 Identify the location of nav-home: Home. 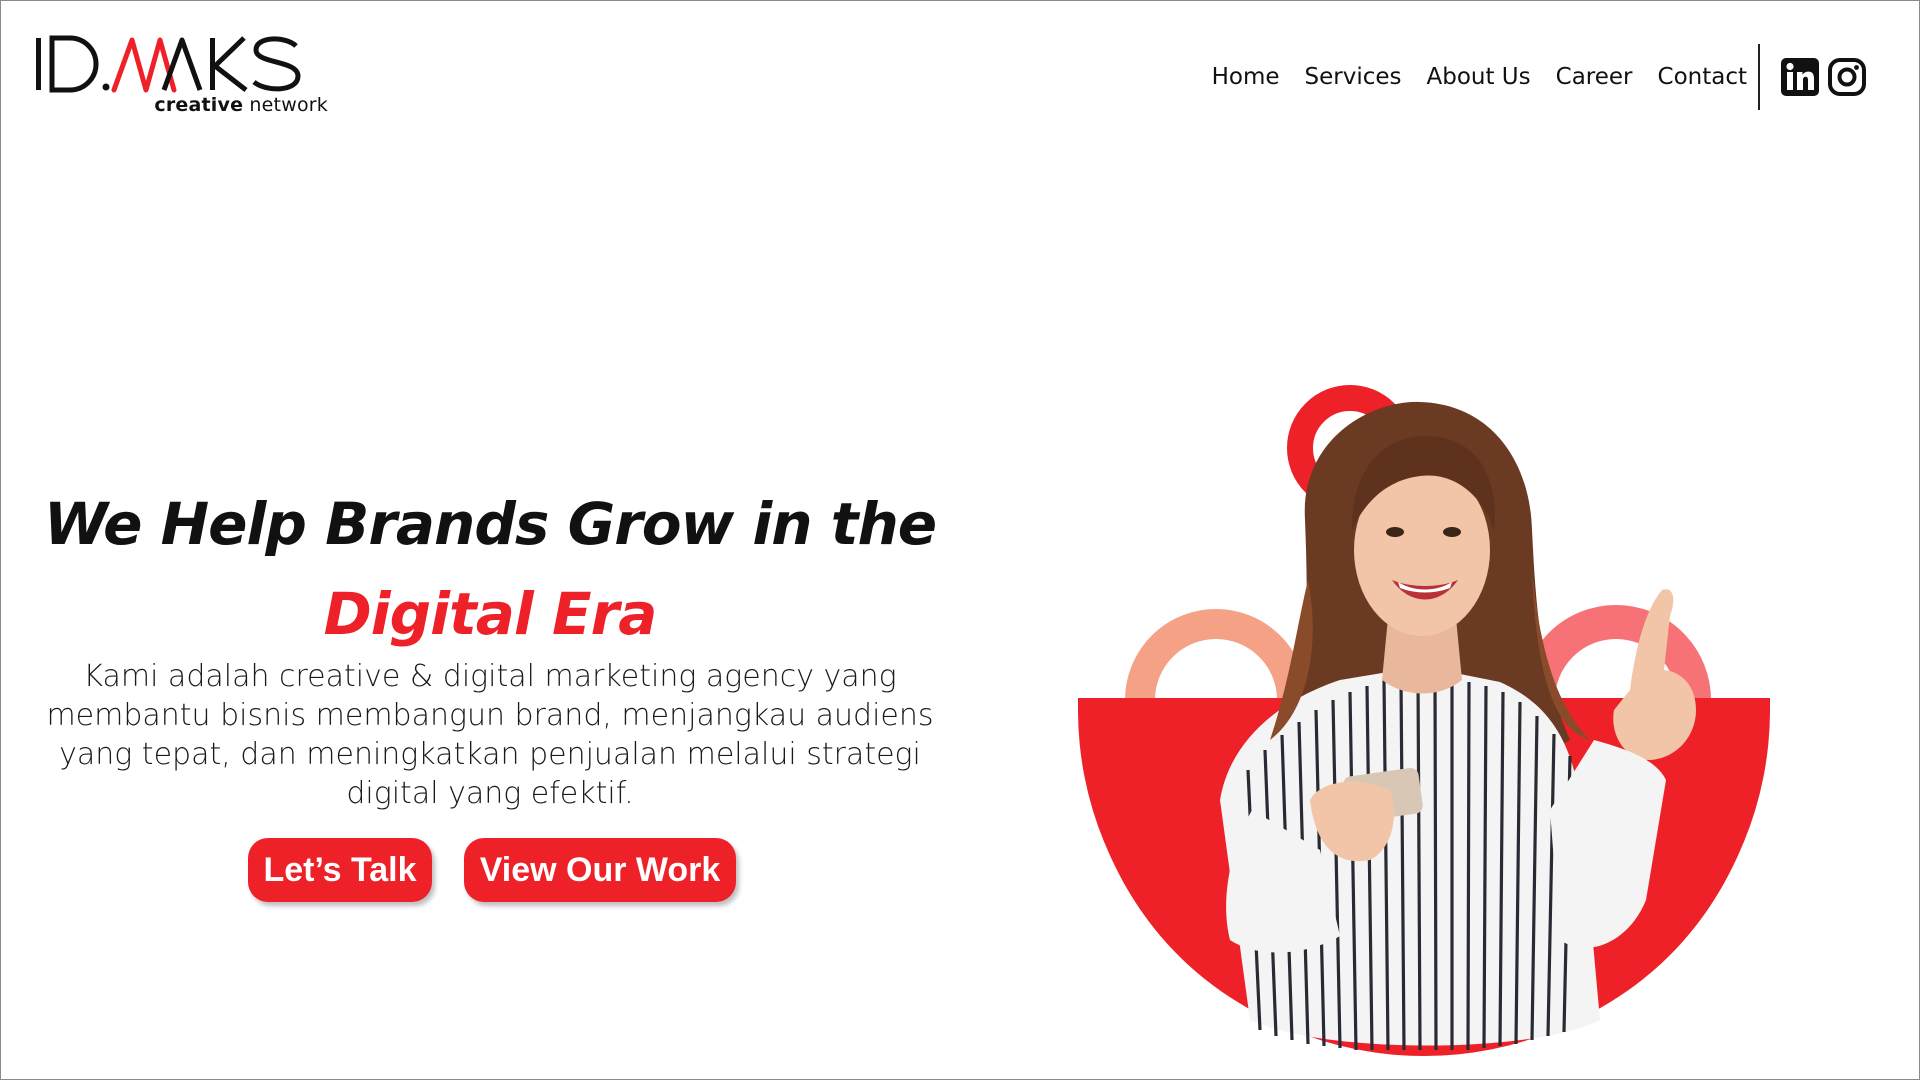
(1246, 77).